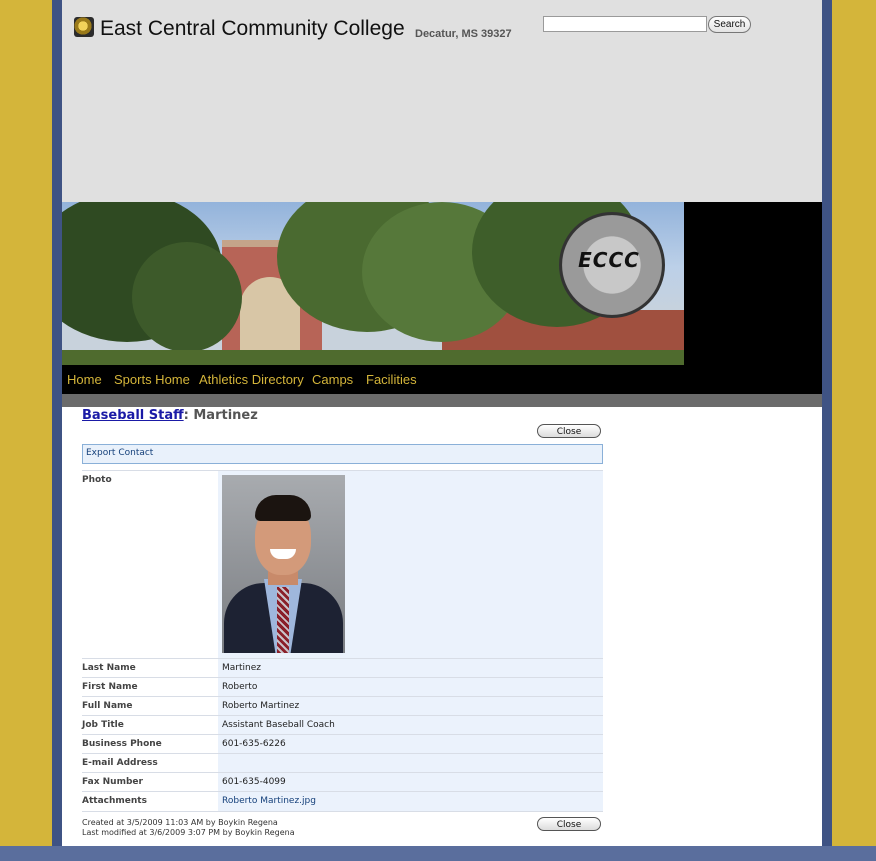  What do you see at coordinates (251, 379) in the screenshot?
I see `nav-item-athletics-directory: Athletics Directory` at bounding box center [251, 379].